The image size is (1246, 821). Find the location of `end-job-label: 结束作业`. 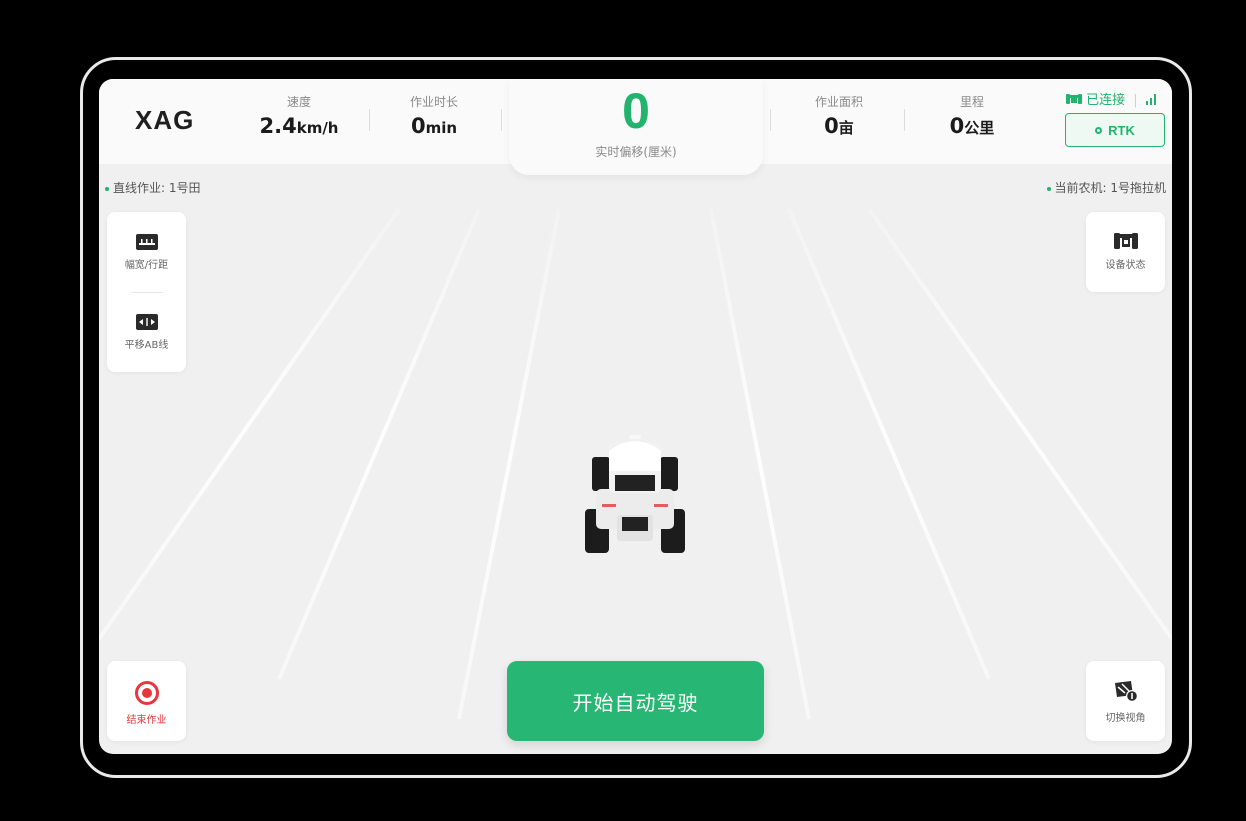

end-job-label: 结束作业 is located at coordinates (146, 720).